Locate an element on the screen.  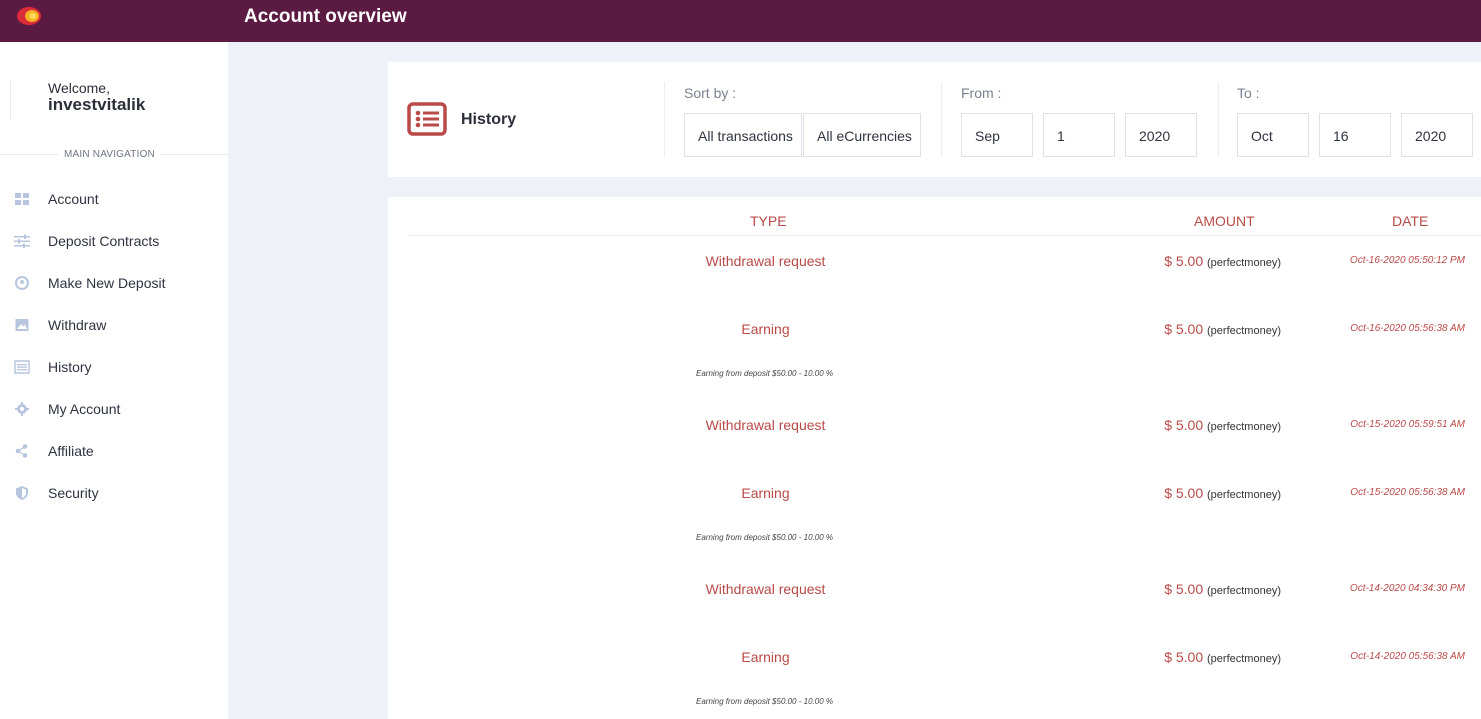
transaction-date: Oct-15-2020 05:59:51 AM is located at coordinates (1407, 424).